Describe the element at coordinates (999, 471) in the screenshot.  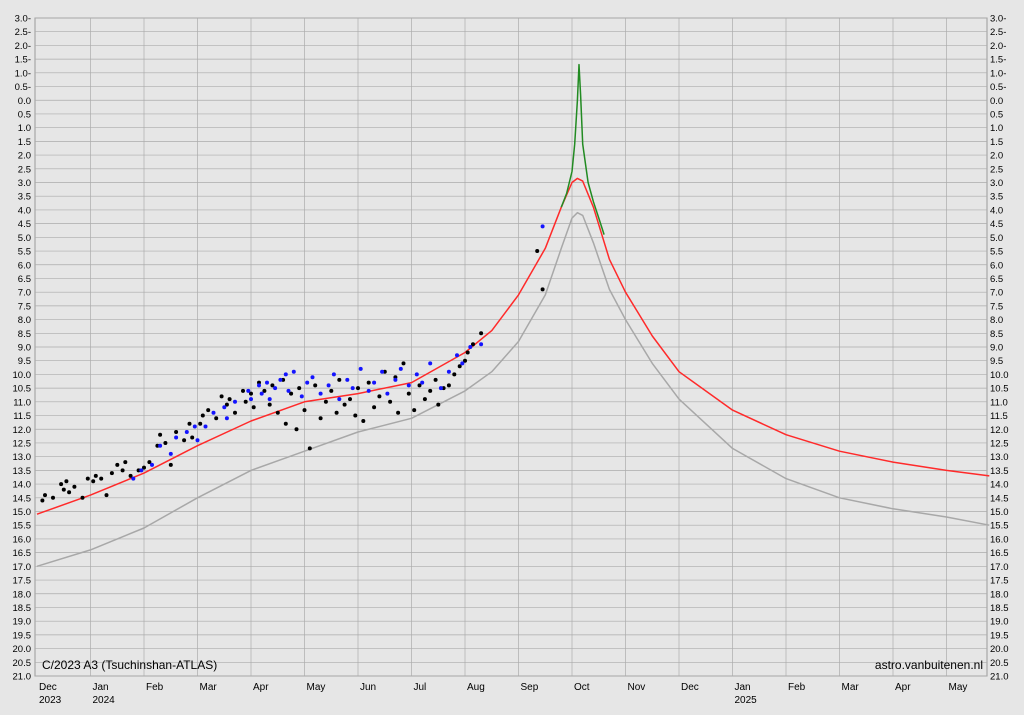
I see `y-tick-label-right: 13.5` at that location.